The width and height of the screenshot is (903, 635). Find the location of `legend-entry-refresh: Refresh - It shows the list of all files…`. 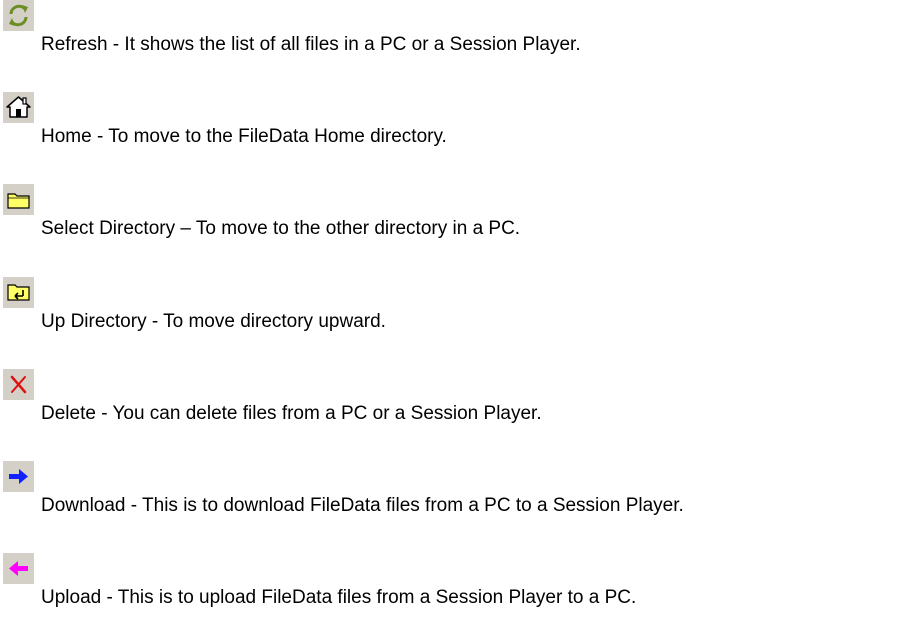

legend-entry-refresh: Refresh - It shows the list of all files… is located at coordinates (451, 31).